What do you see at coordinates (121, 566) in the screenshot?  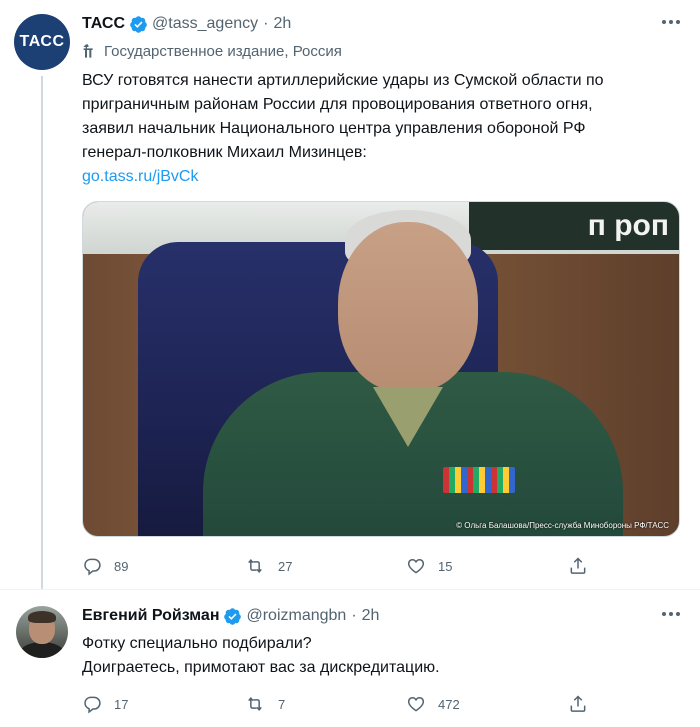 I see `reply-count: 89` at bounding box center [121, 566].